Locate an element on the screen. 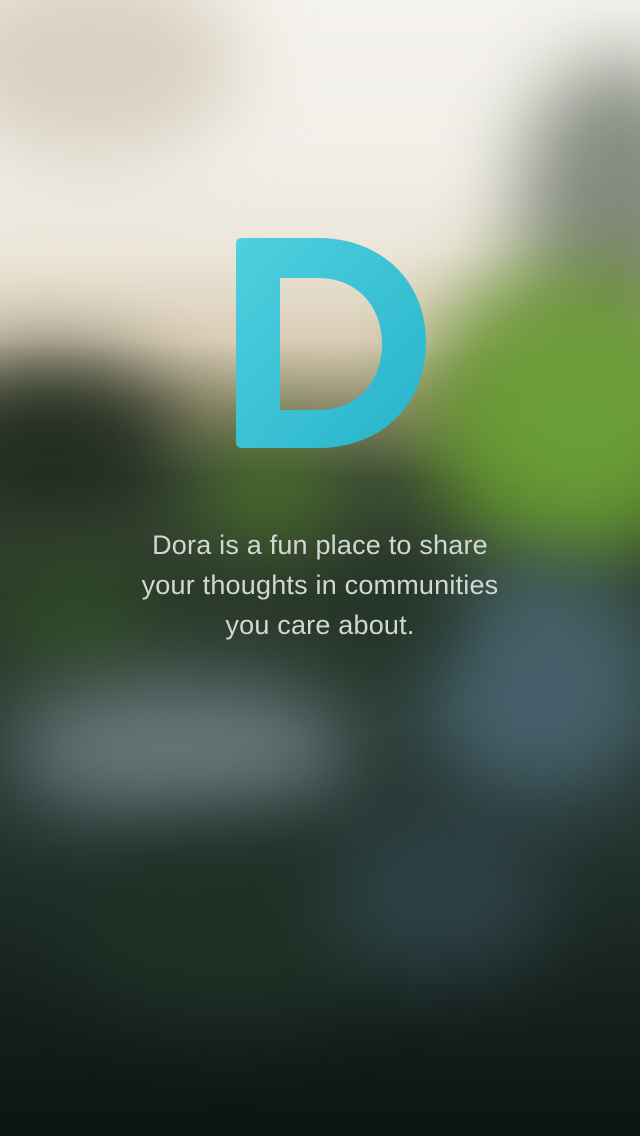 The height and width of the screenshot is (1136, 640). tagline-line: your thoughts in communities is located at coordinates (320, 585).